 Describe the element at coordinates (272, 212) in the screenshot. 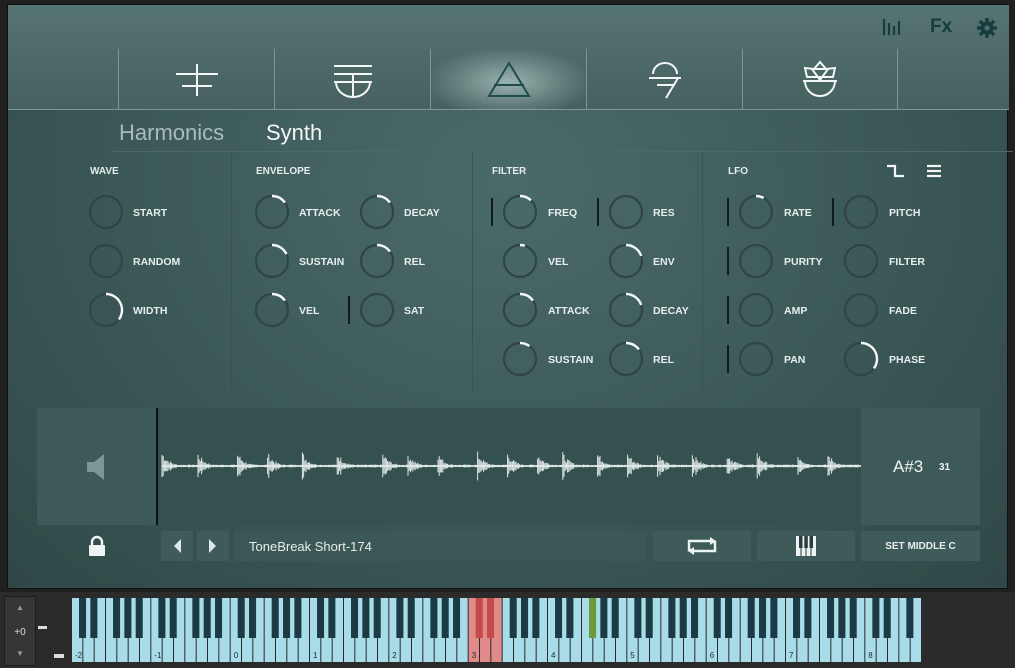

I see `knob-env-attack` at that location.